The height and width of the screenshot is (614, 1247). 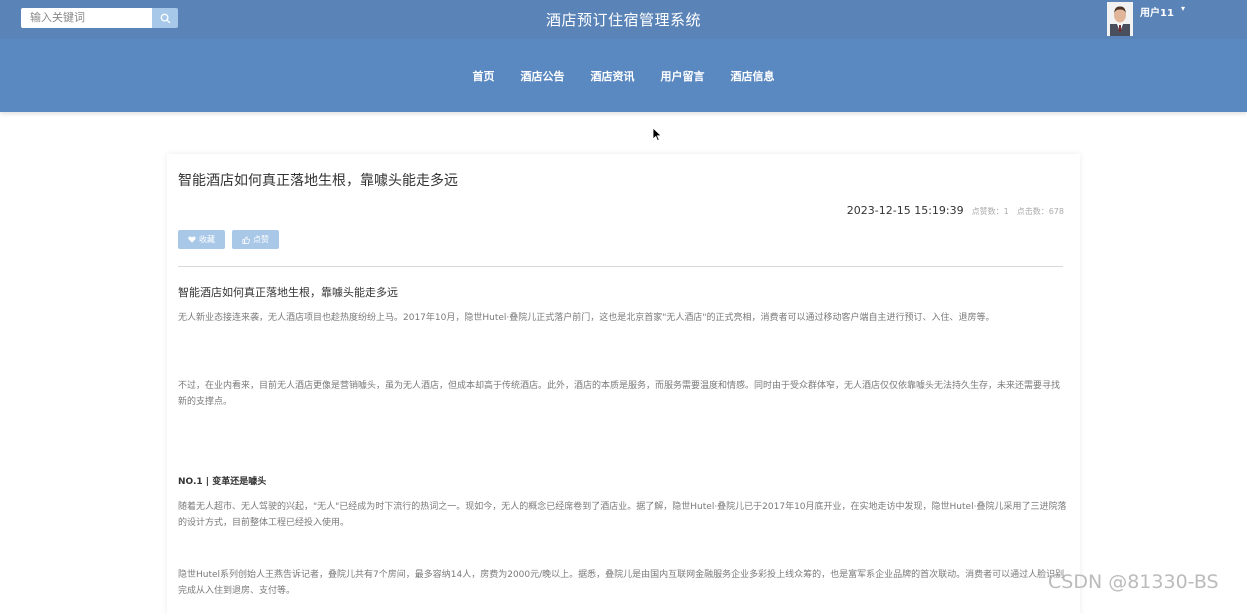 I want to click on divider, so click(x=620, y=266).